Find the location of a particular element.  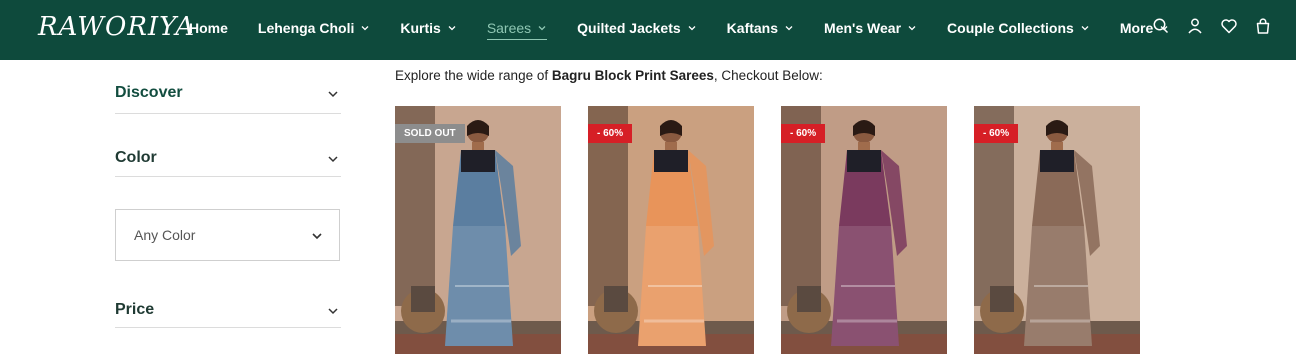

filter-price: Price is located at coordinates (228, 308).